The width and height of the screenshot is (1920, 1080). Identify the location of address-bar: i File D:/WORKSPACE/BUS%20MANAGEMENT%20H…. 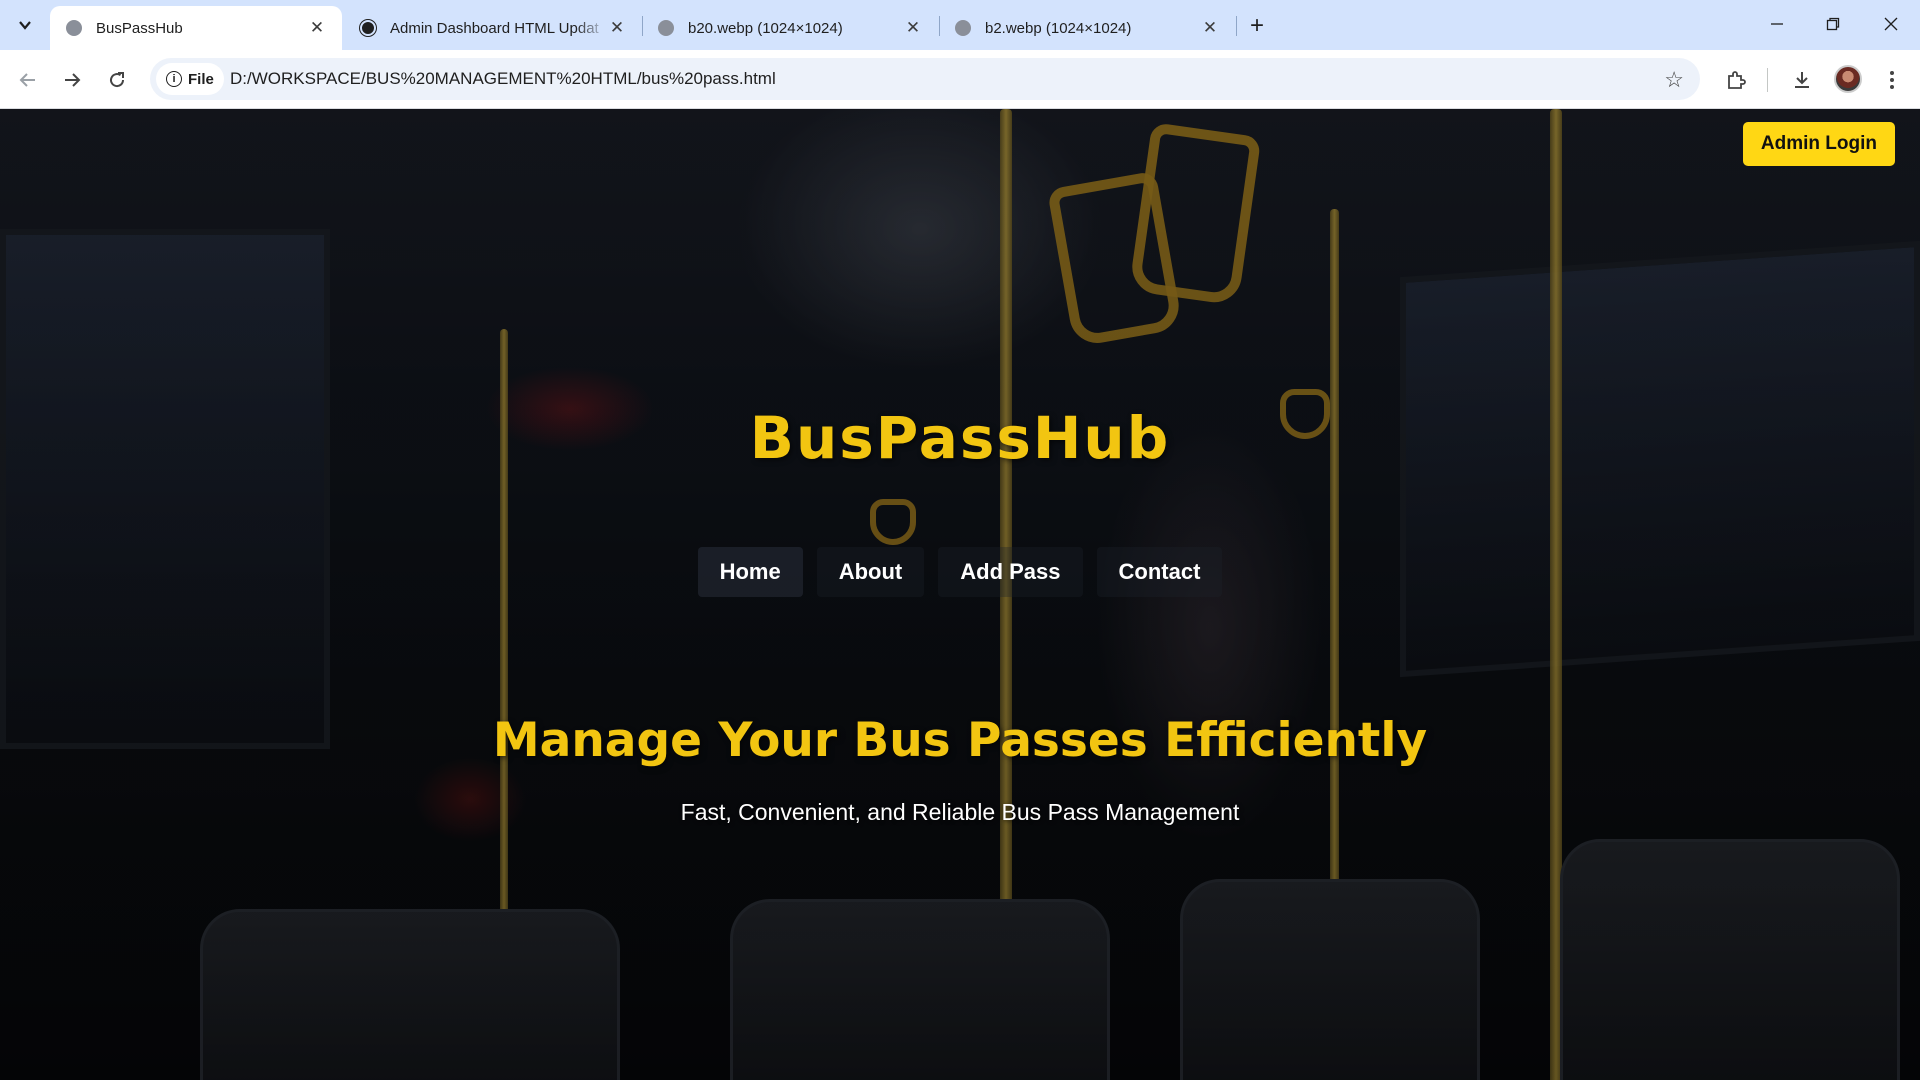
(925, 79).